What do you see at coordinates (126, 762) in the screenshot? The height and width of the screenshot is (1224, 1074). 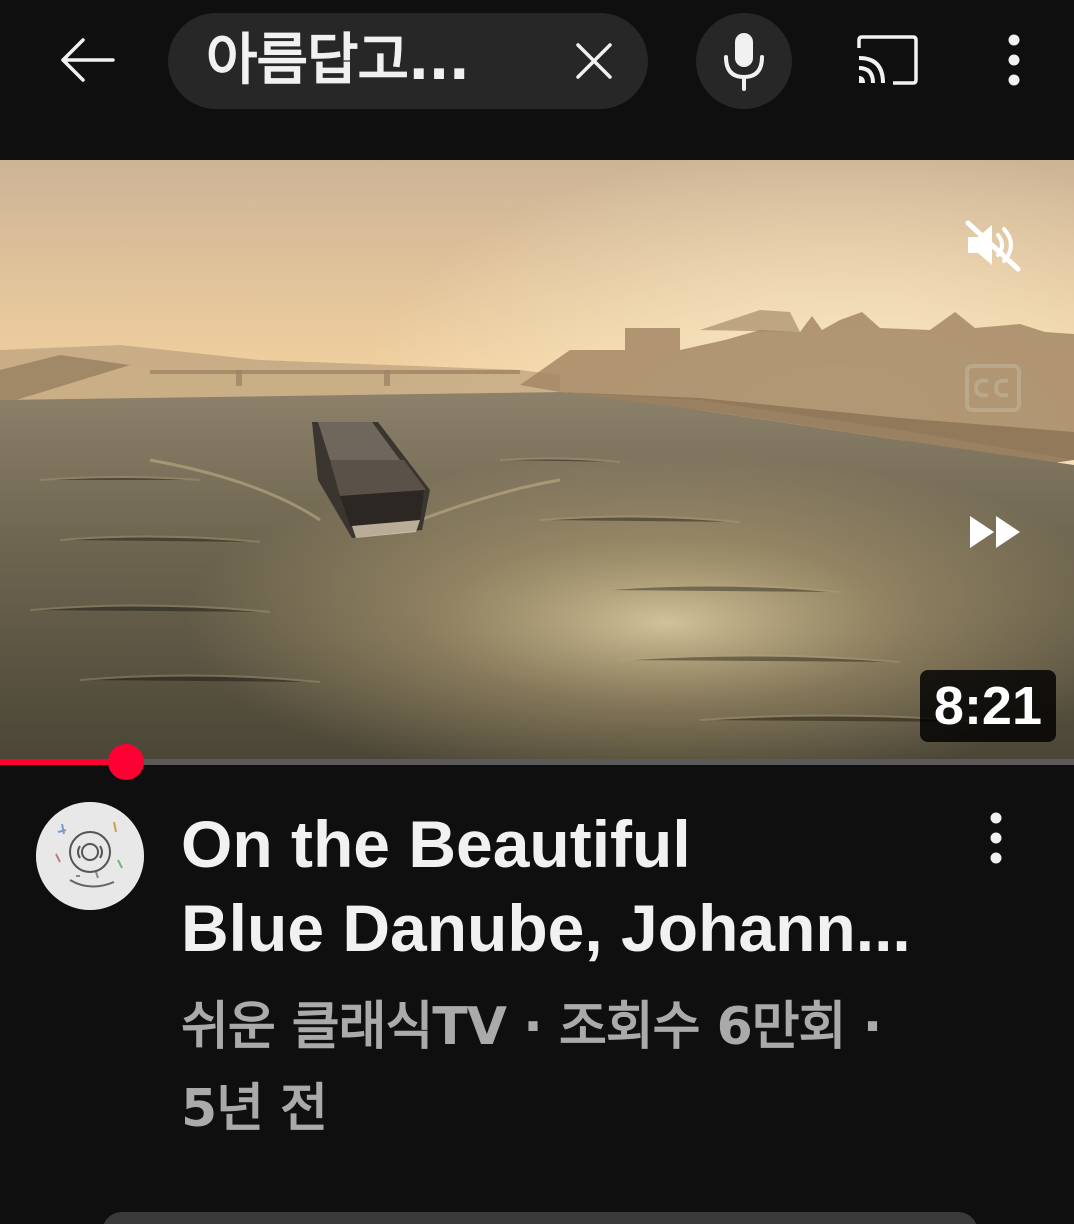 I see `progress-scrubber-handle` at bounding box center [126, 762].